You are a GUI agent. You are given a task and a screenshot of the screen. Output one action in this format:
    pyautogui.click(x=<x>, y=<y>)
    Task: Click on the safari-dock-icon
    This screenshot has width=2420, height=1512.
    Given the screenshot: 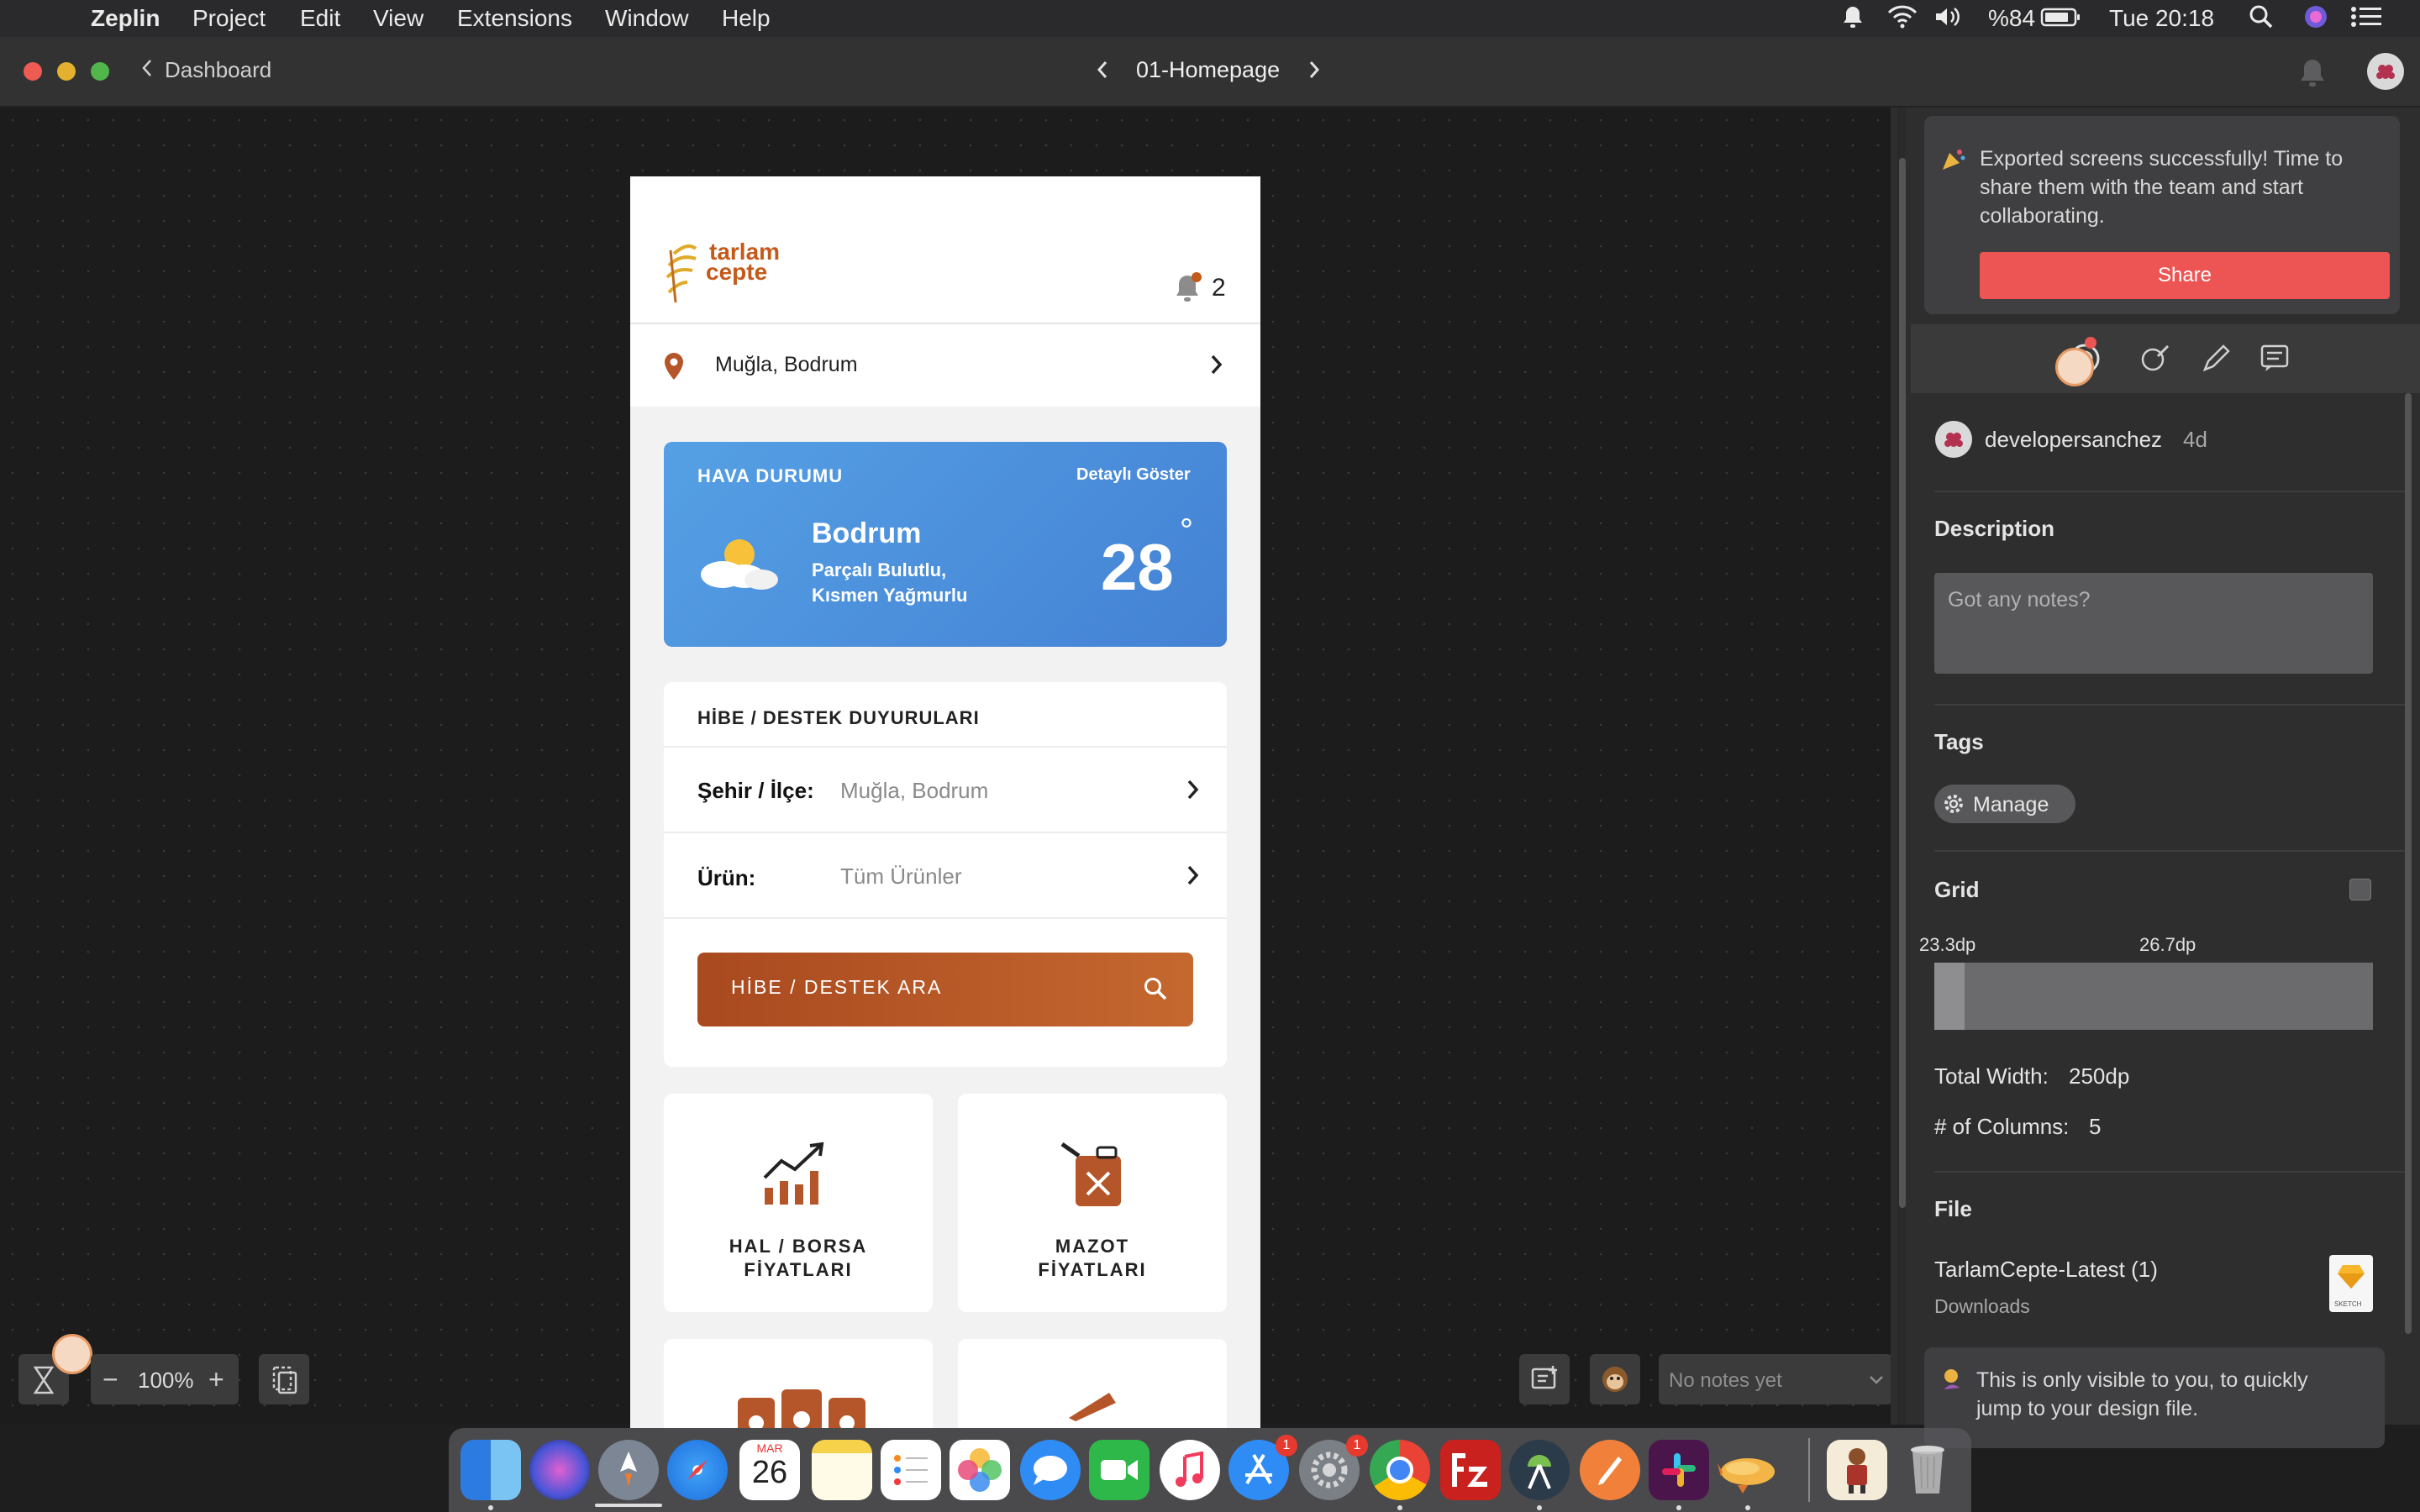 What is the action you would take?
    pyautogui.click(x=697, y=1470)
    